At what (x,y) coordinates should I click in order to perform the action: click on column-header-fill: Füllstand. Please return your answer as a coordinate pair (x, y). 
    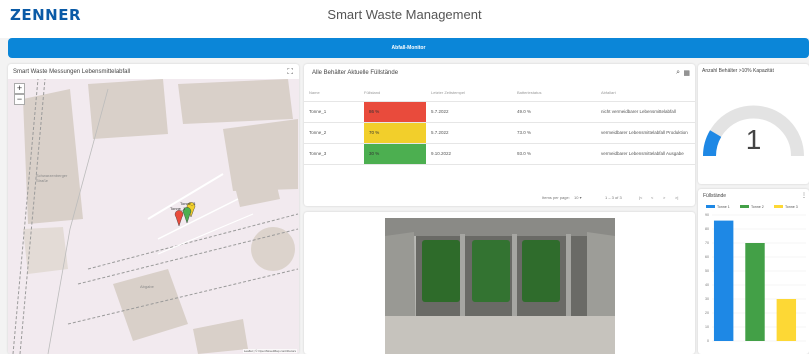
    Looking at the image, I should click on (395, 93).